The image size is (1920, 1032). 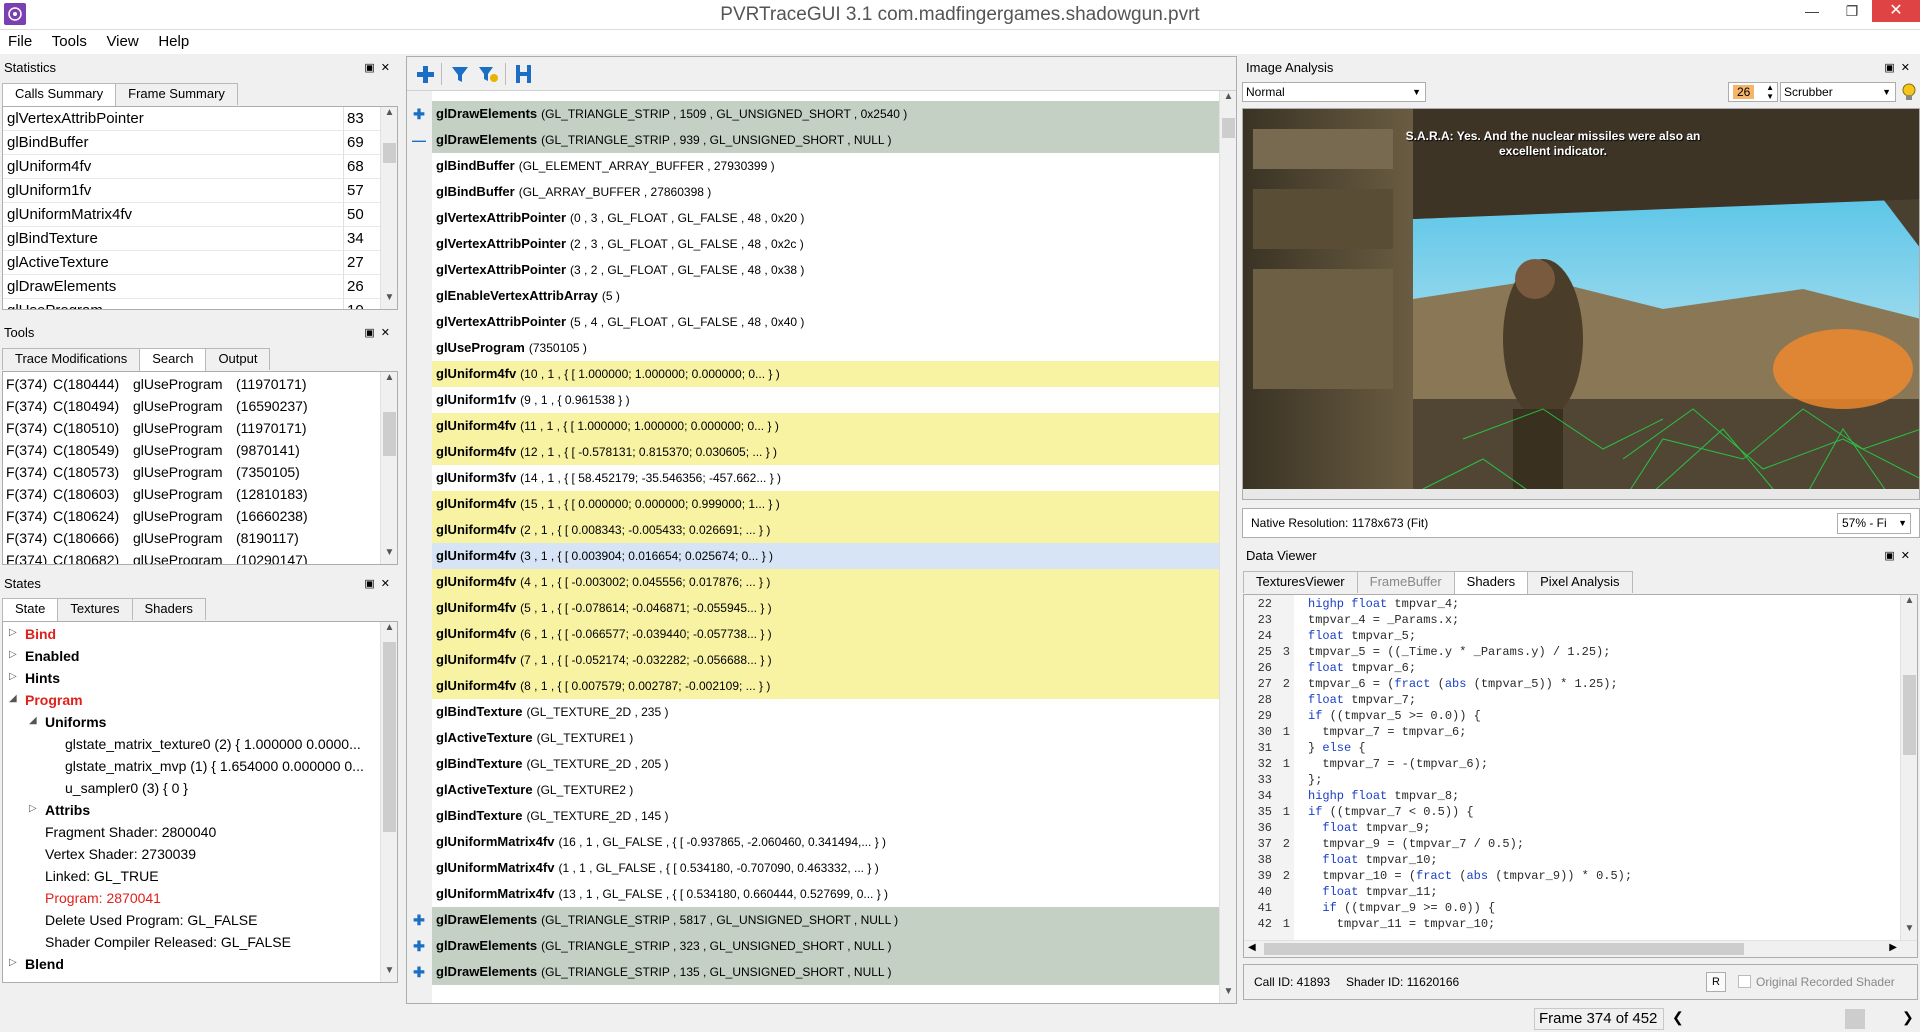 What do you see at coordinates (30, 609) in the screenshot?
I see `tab-state: State` at bounding box center [30, 609].